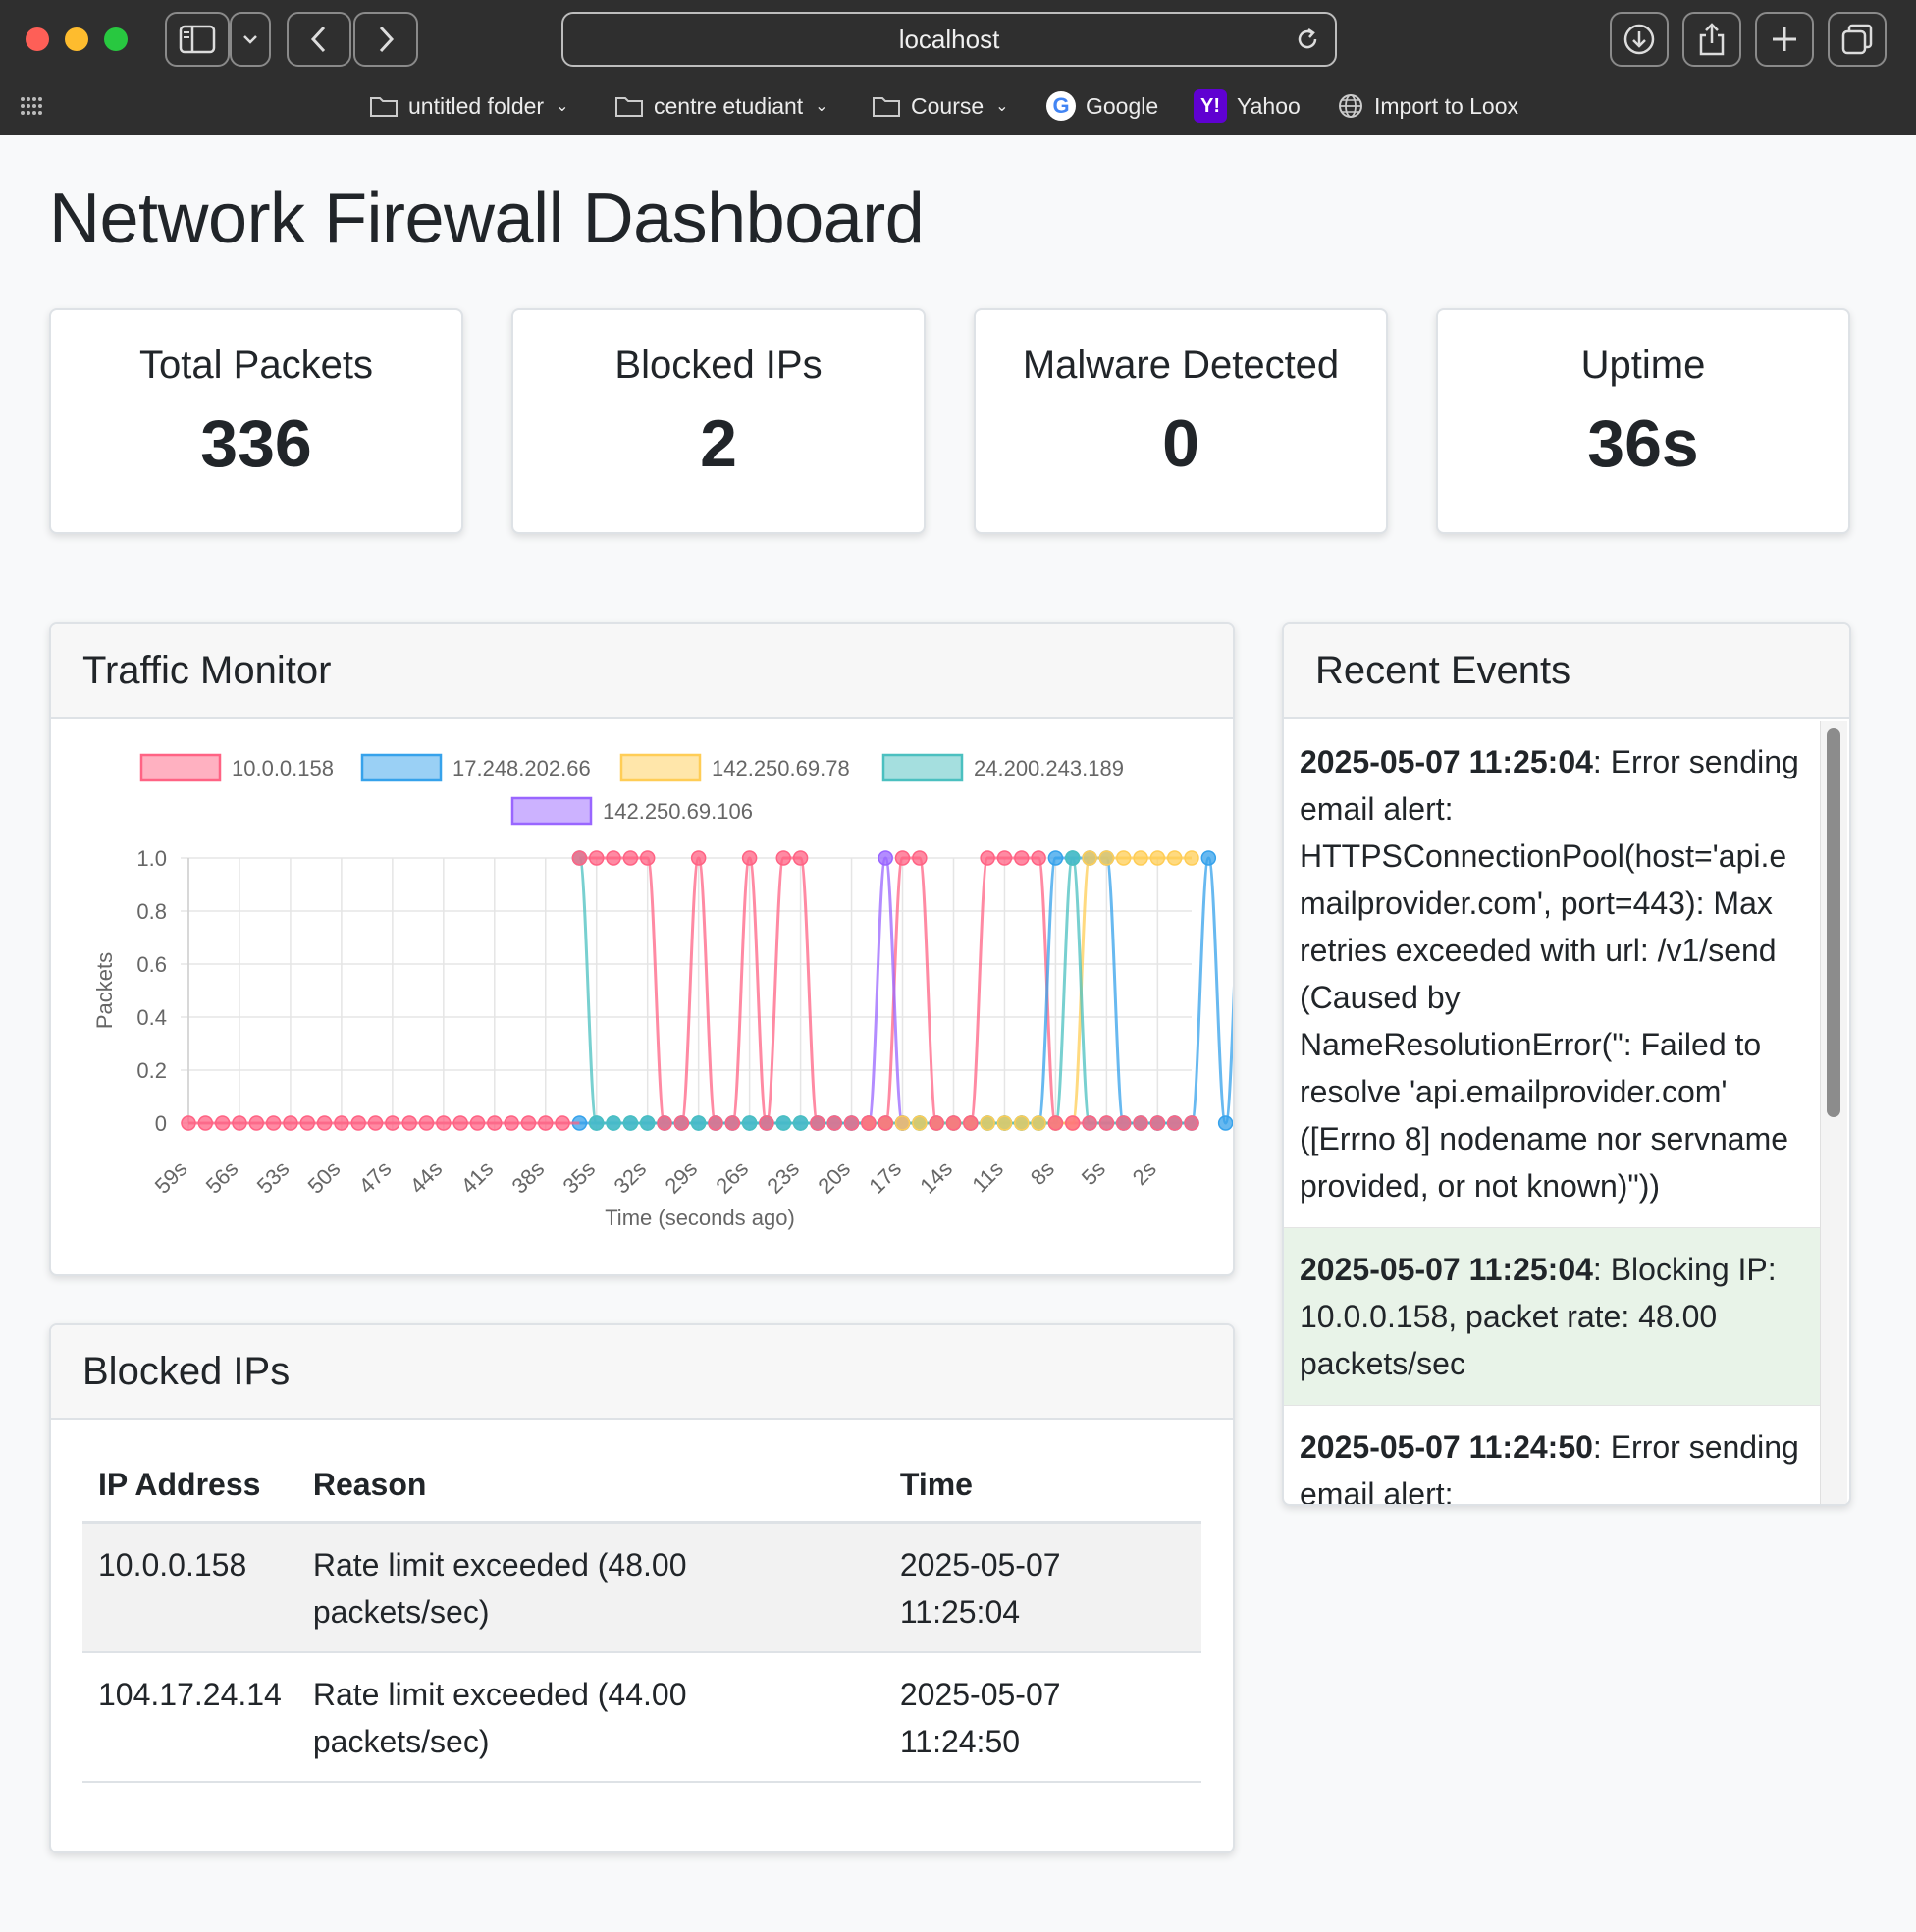  Describe the element at coordinates (319, 39) in the screenshot. I see `back-button` at that location.